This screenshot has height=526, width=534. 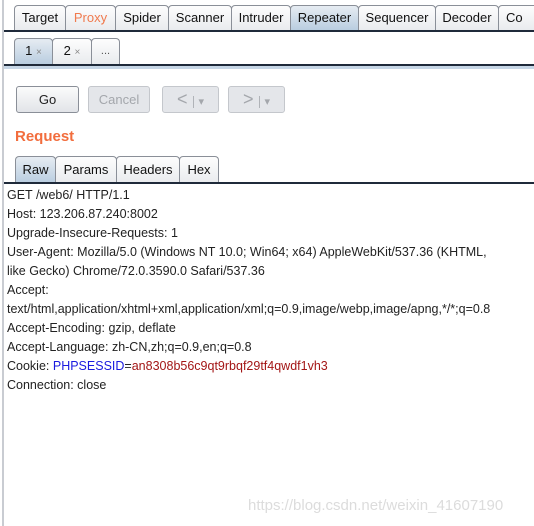 I want to click on forward-button: > ▾, so click(x=256, y=99).